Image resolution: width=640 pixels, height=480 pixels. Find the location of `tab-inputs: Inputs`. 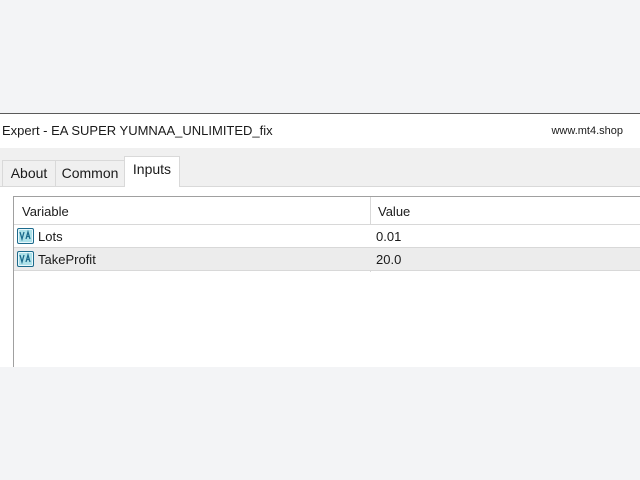

tab-inputs: Inputs is located at coordinates (152, 171).